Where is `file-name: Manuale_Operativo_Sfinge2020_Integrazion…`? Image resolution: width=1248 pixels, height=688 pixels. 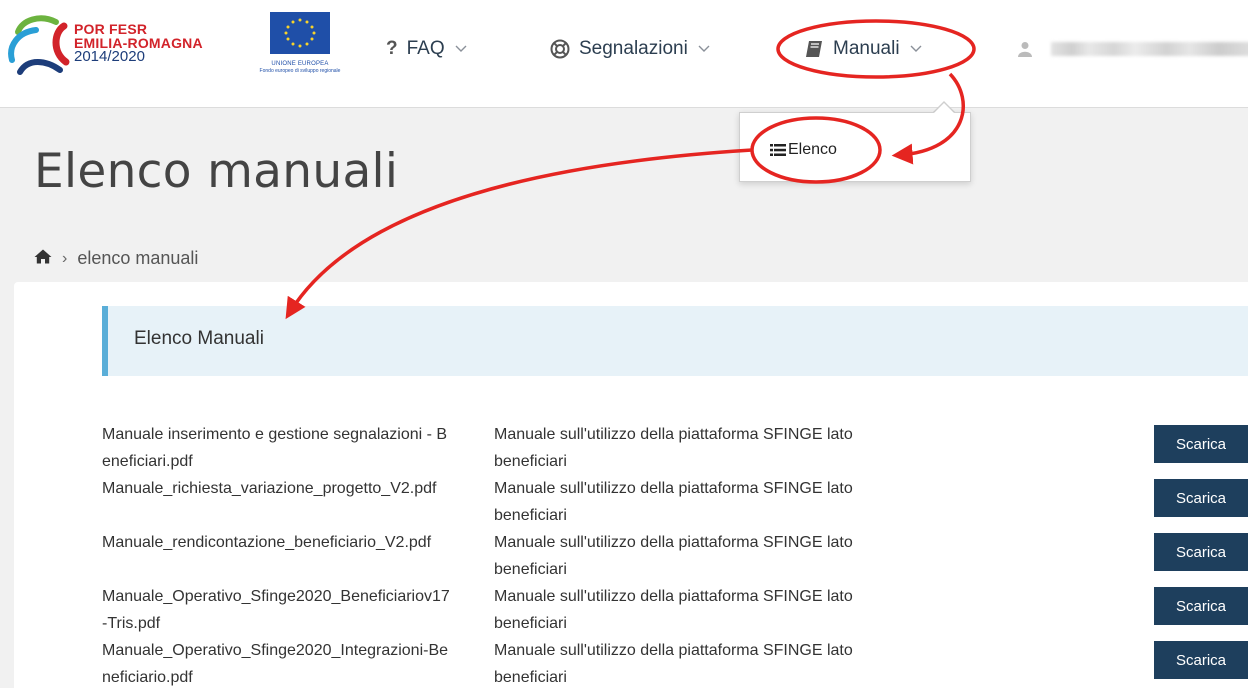 file-name: Manuale_Operativo_Sfinge2020_Integrazion… is located at coordinates (275, 664).